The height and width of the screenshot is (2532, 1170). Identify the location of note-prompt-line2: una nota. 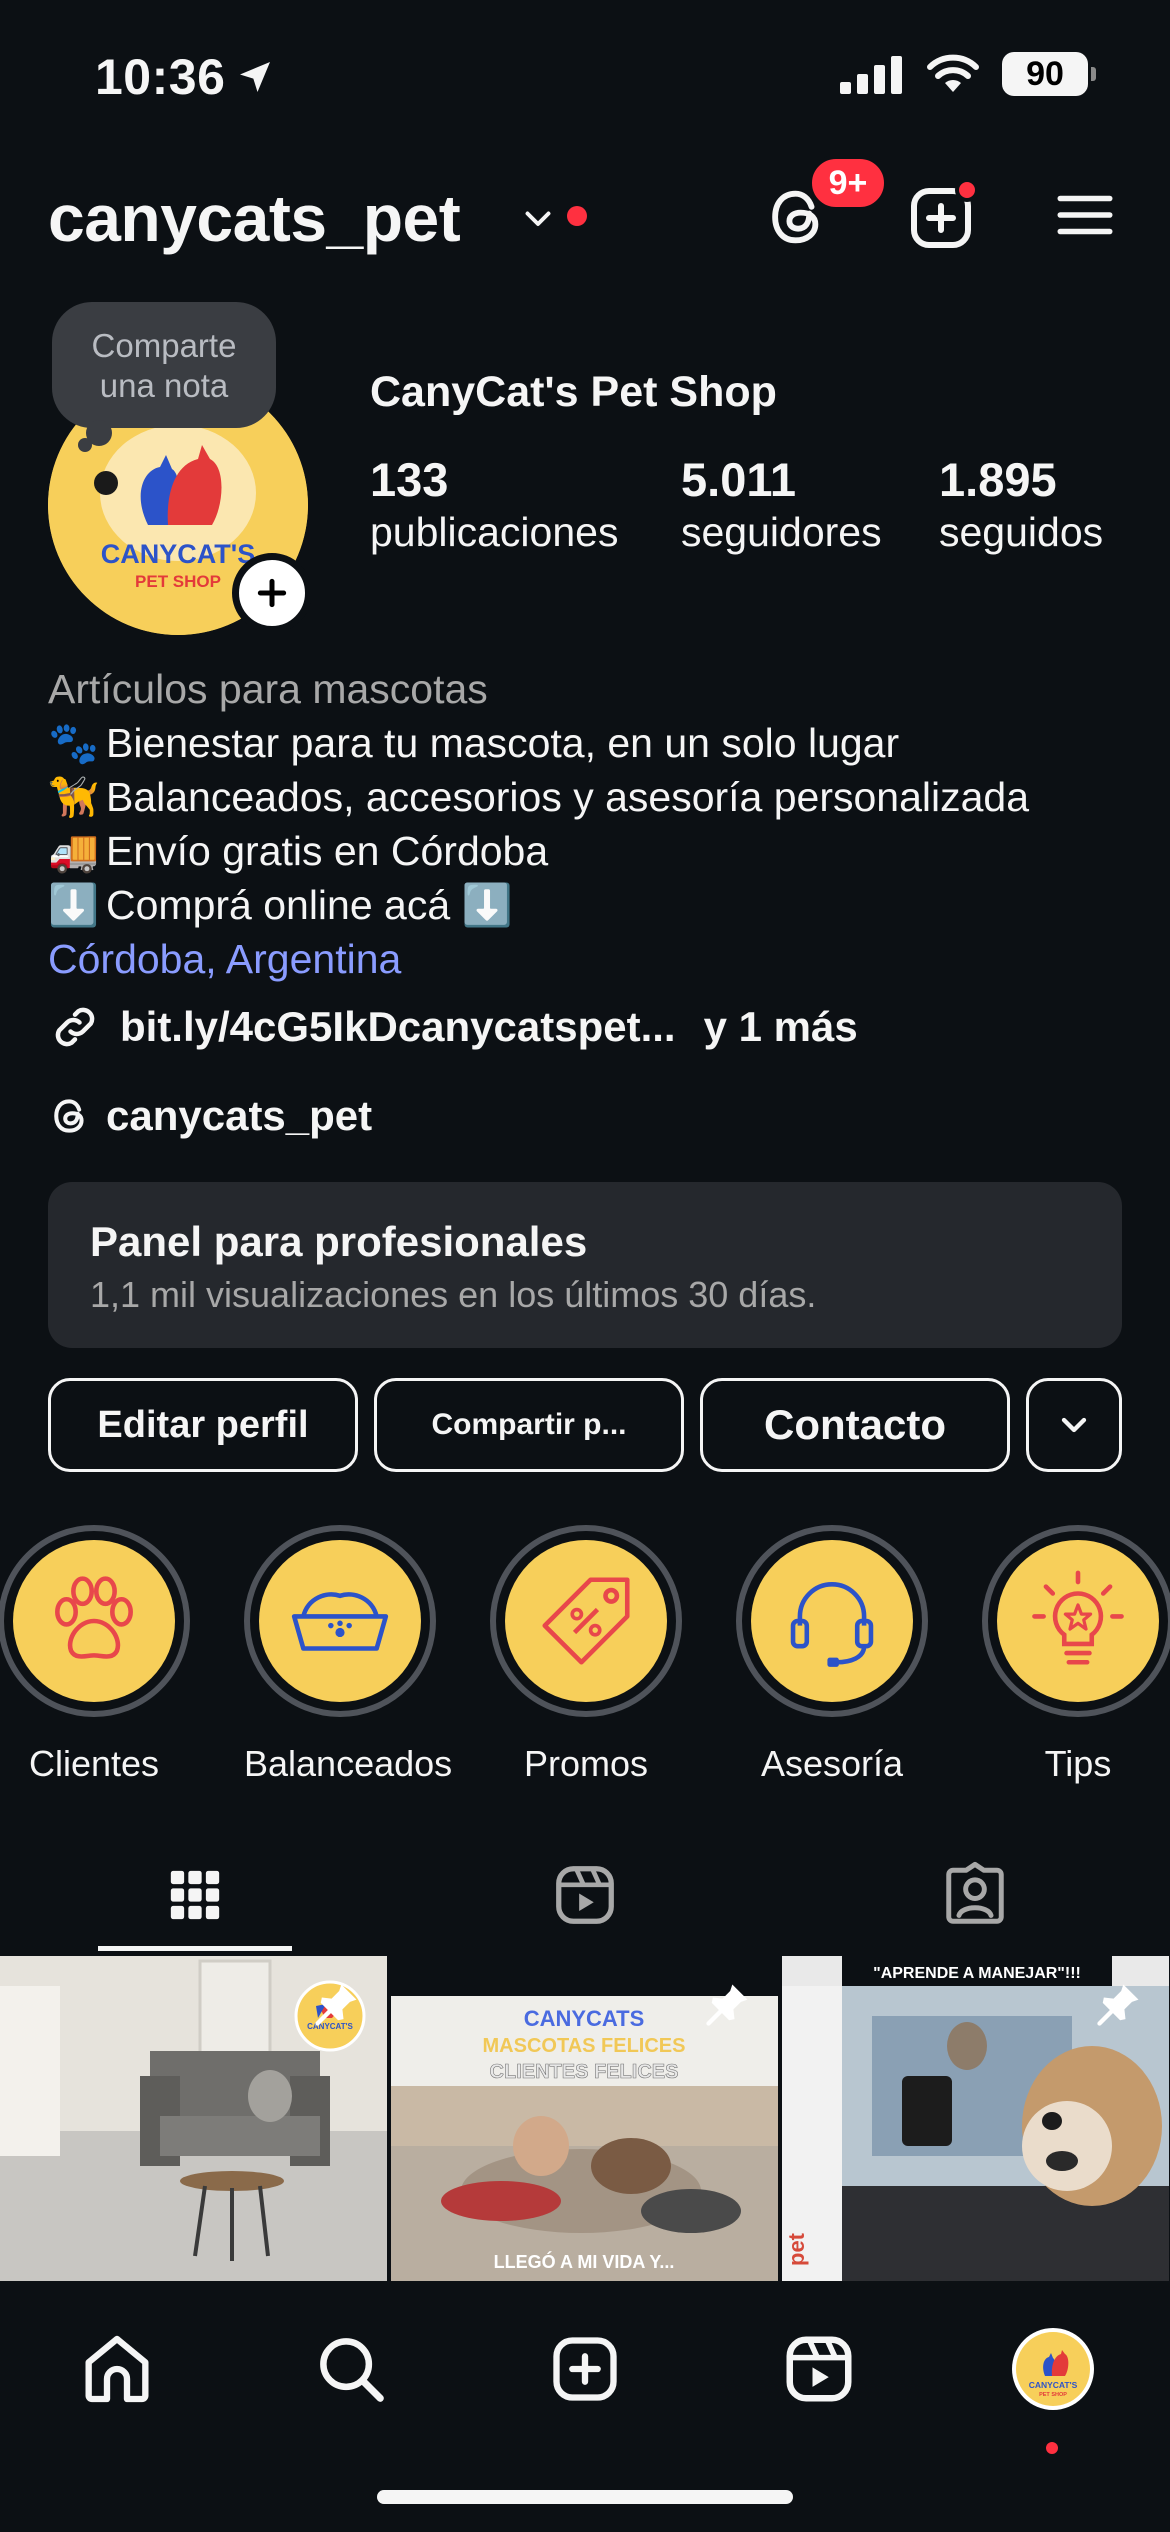
(164, 385).